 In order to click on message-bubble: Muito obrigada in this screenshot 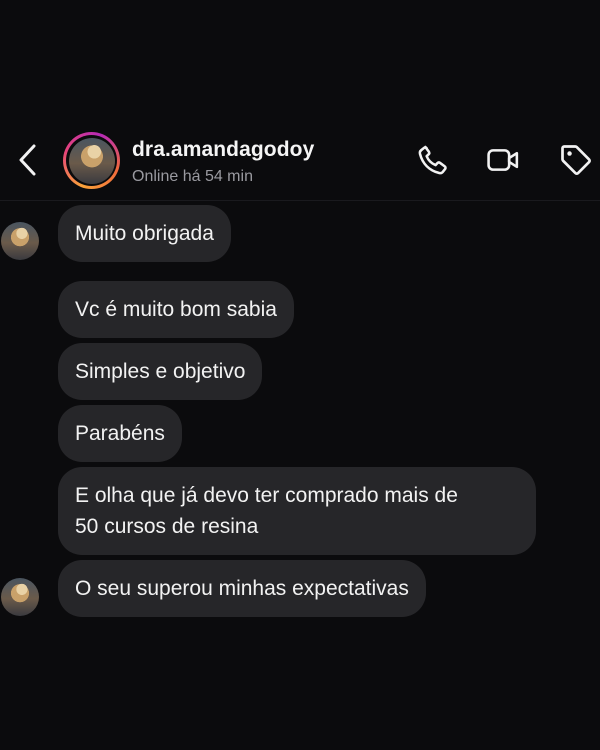, I will do `click(144, 233)`.